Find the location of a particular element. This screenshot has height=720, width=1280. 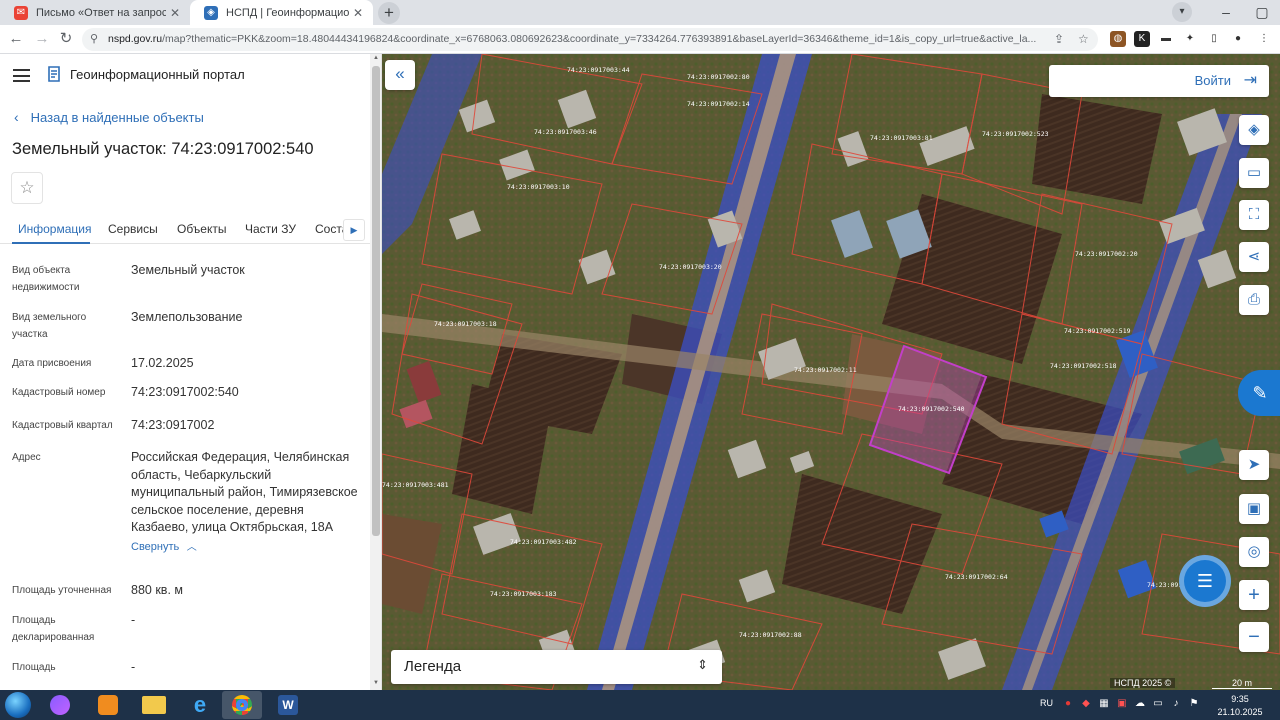

ruler-icon: ▭ is located at coordinates (1254, 173).